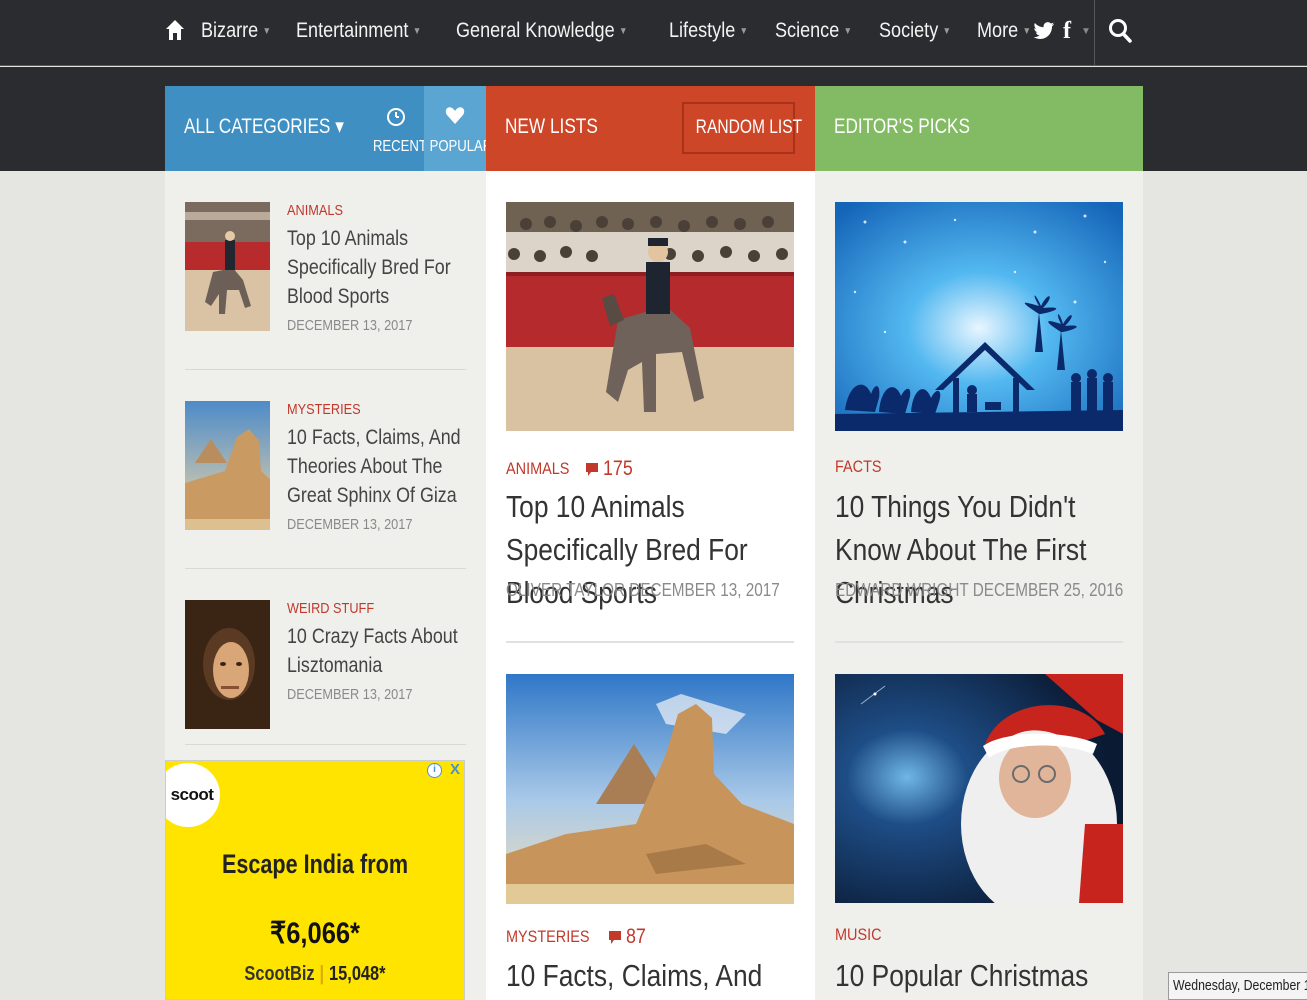  Describe the element at coordinates (1044, 31) in the screenshot. I see `twitter-icon` at that location.